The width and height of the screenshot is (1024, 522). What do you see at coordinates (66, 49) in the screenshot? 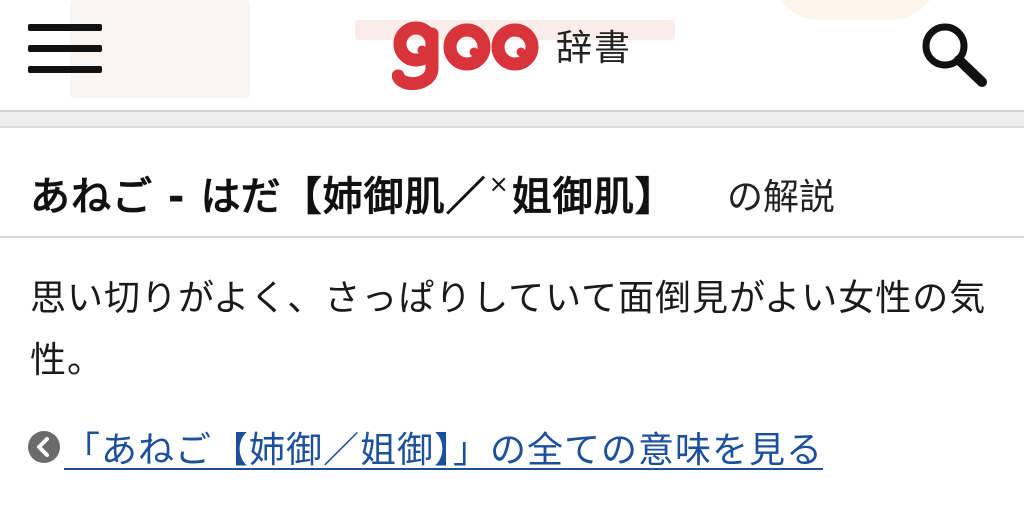
I see `menu-button` at bounding box center [66, 49].